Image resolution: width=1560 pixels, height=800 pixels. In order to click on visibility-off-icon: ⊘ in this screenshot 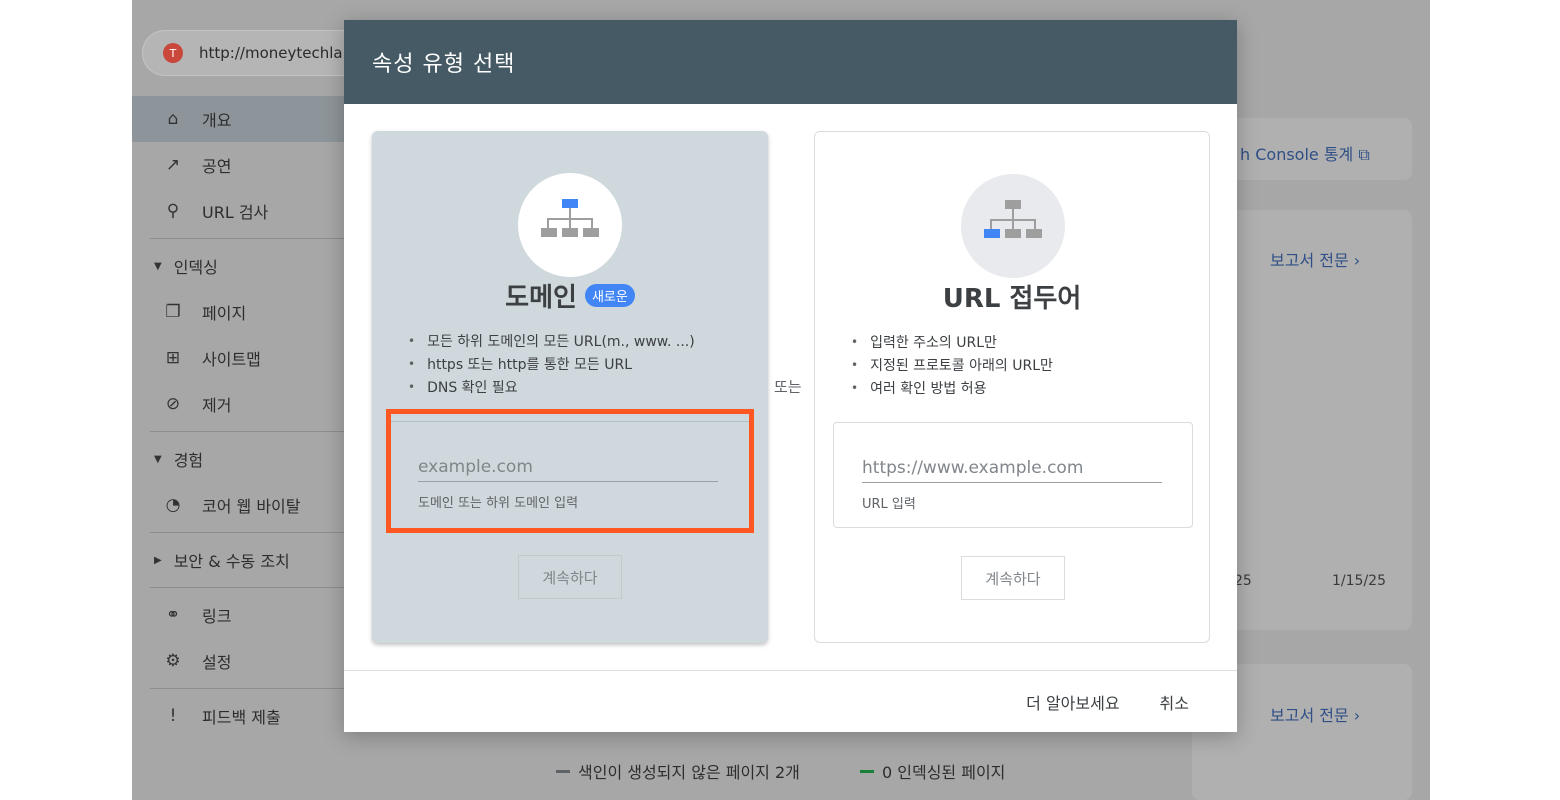, I will do `click(173, 404)`.